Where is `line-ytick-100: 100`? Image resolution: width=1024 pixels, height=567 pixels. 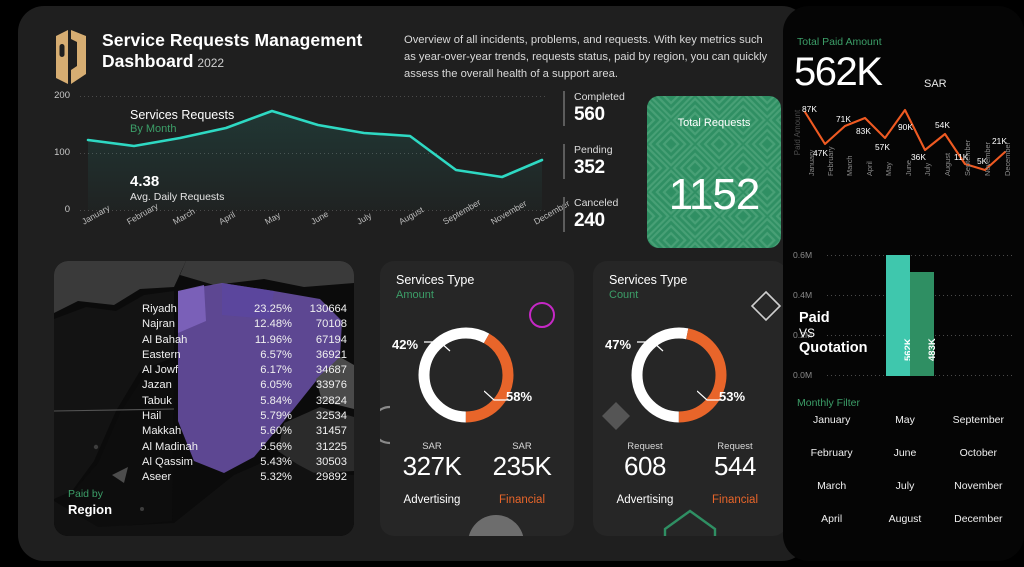 line-ytick-100: 100 is located at coordinates (62, 152).